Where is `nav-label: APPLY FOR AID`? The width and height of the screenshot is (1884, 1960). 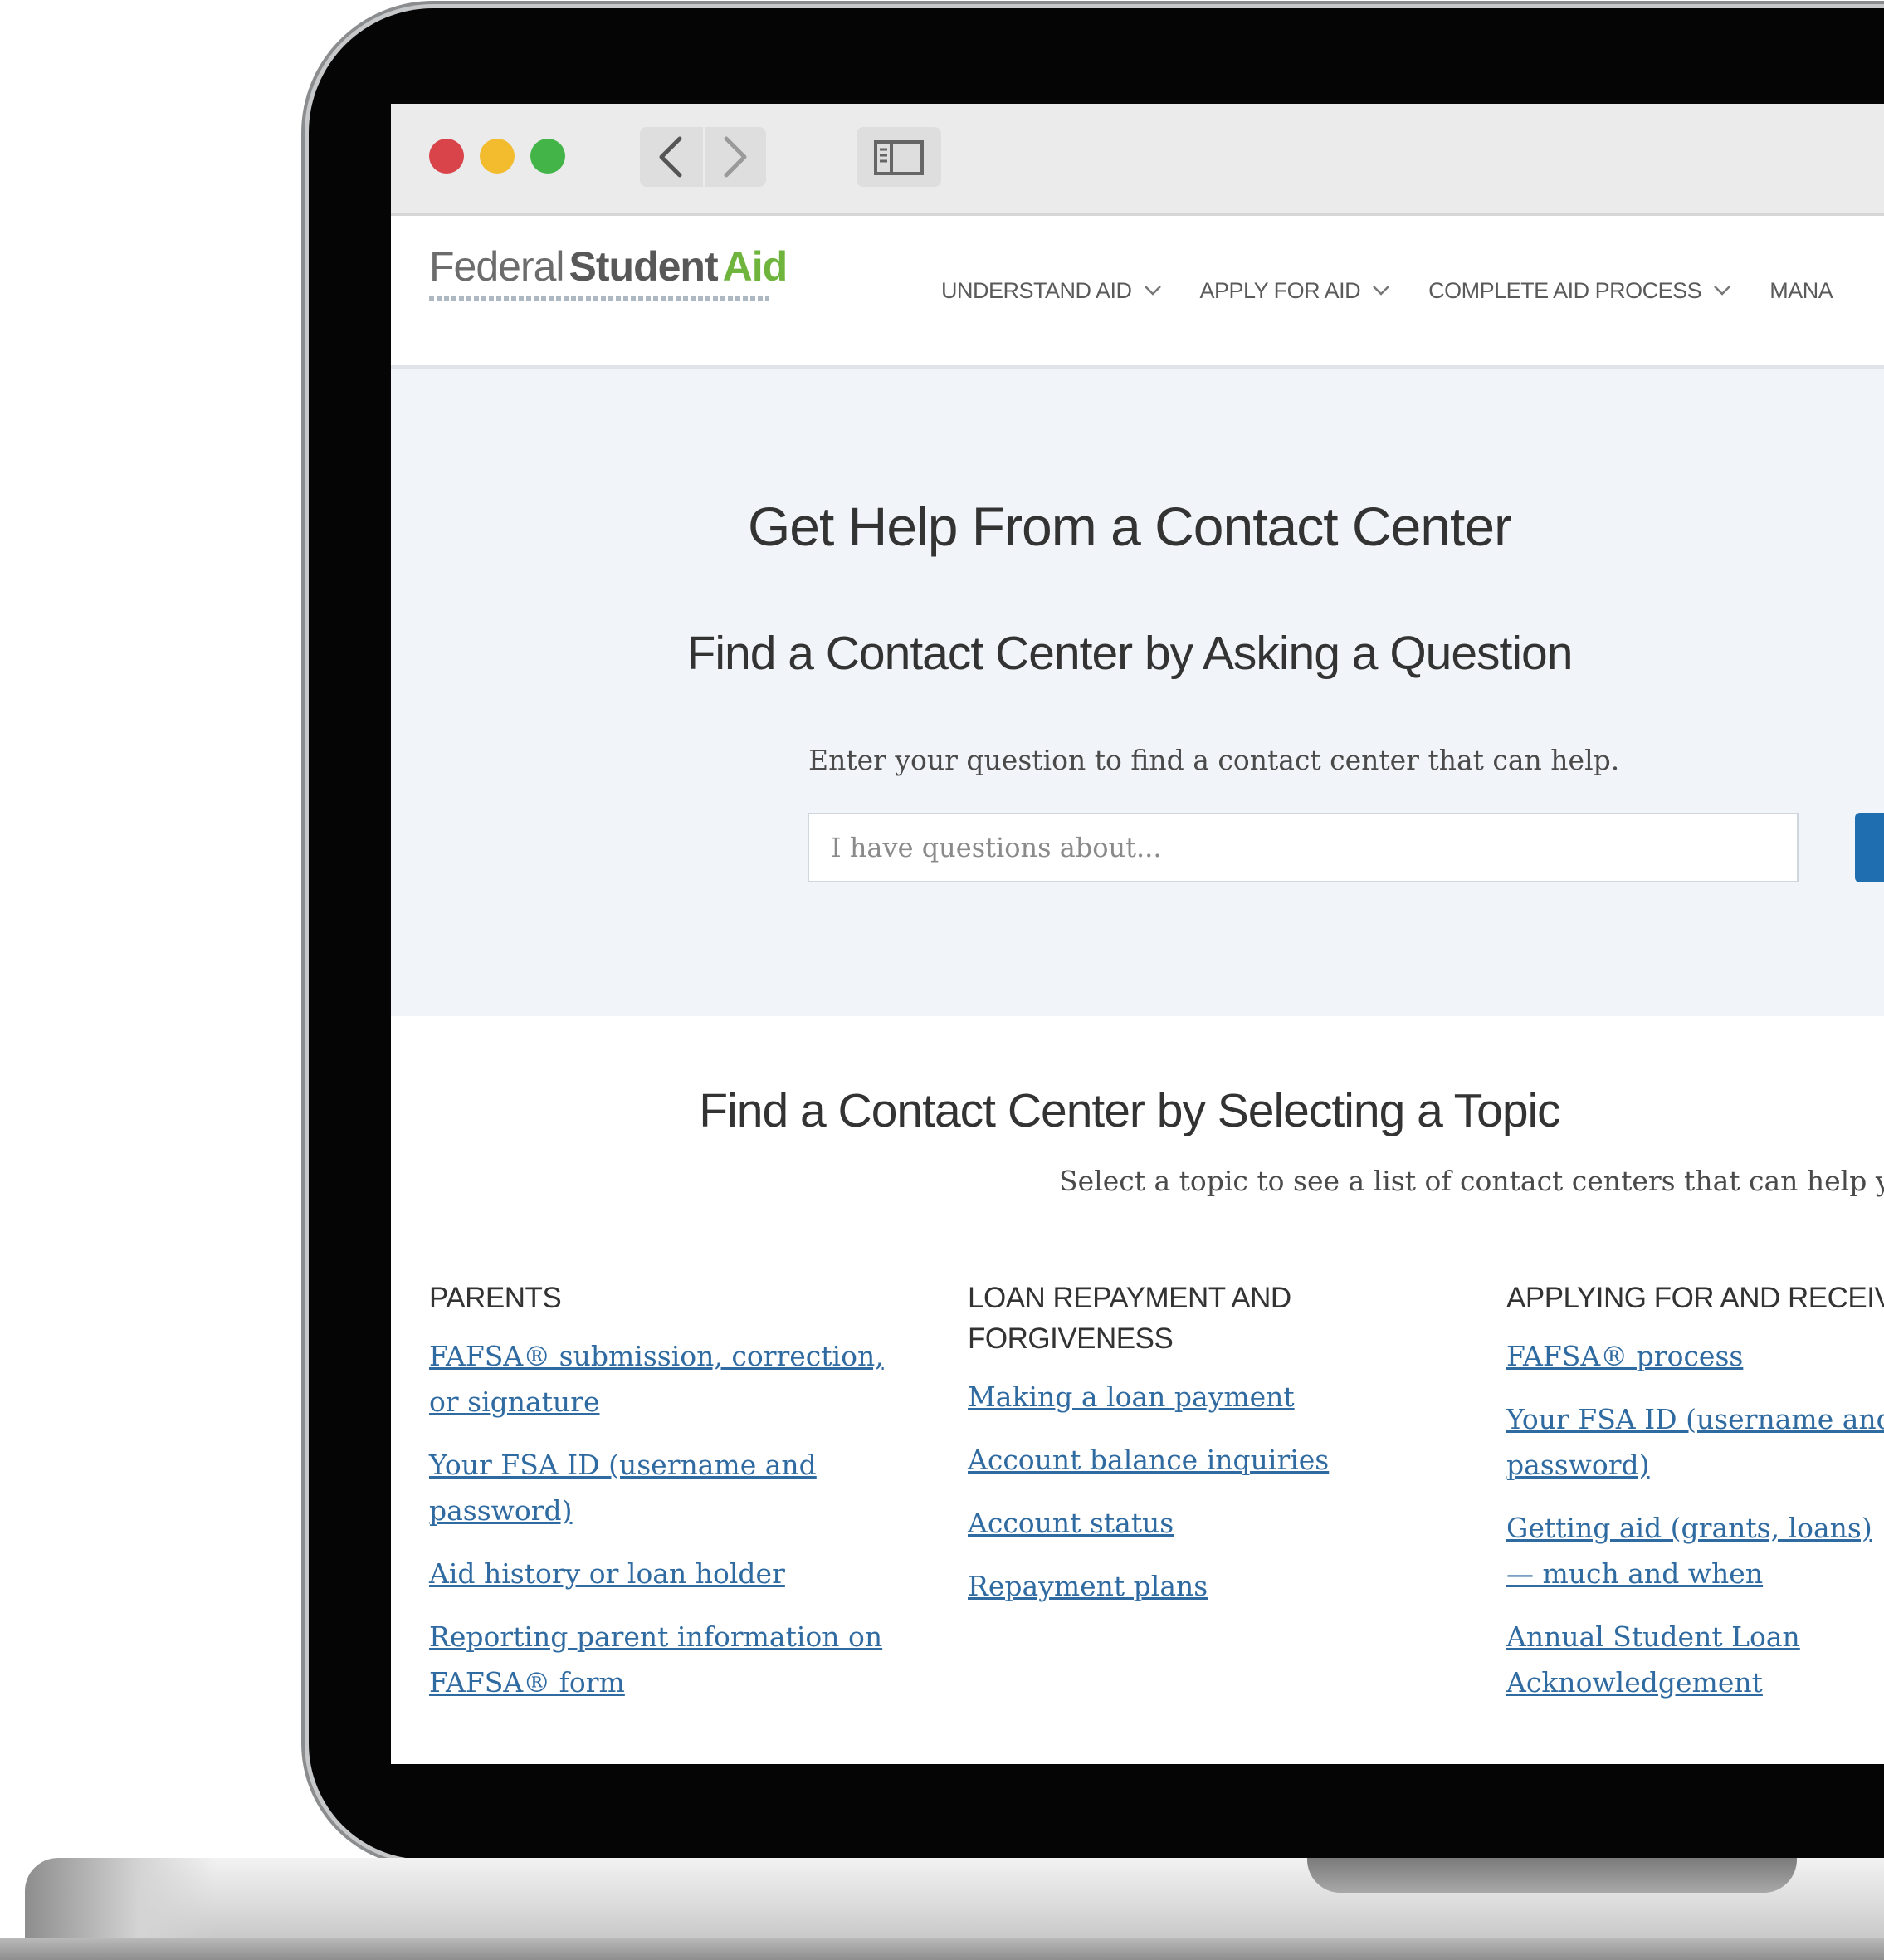
nav-label: APPLY FOR AID is located at coordinates (1280, 290).